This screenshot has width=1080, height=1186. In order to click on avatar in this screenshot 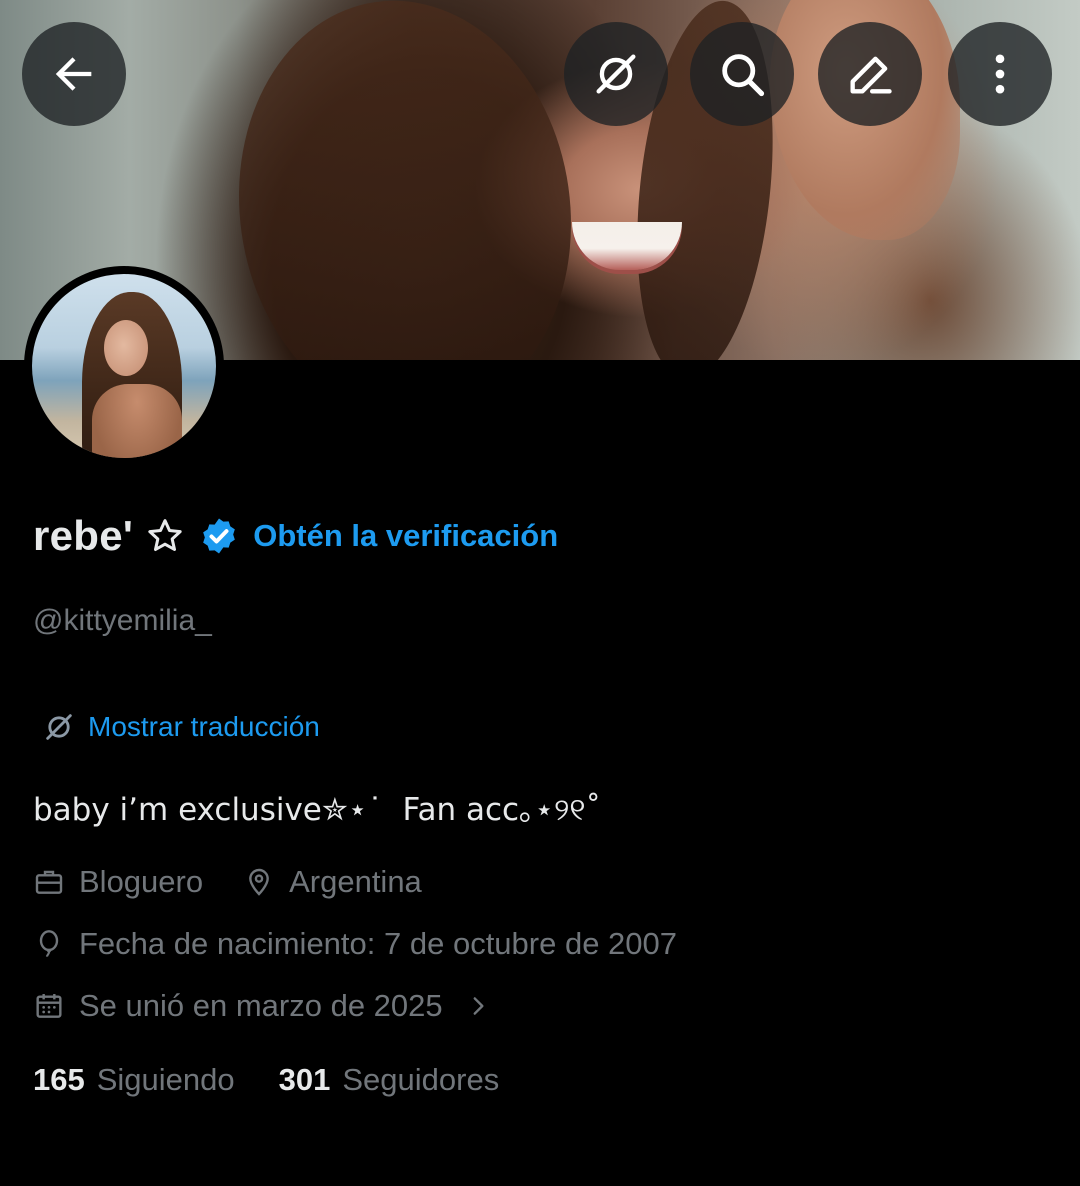, I will do `click(124, 366)`.